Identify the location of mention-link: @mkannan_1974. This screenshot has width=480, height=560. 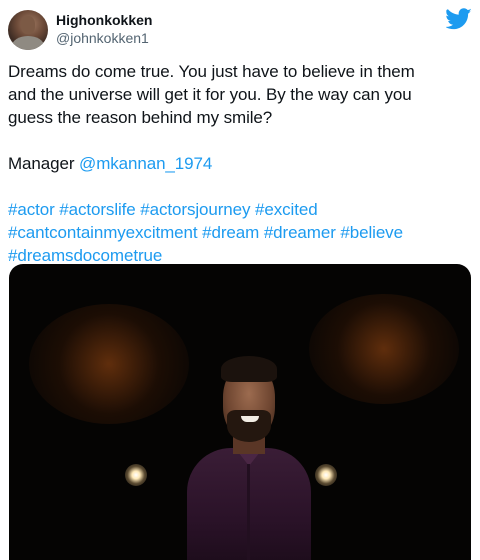
(145, 163).